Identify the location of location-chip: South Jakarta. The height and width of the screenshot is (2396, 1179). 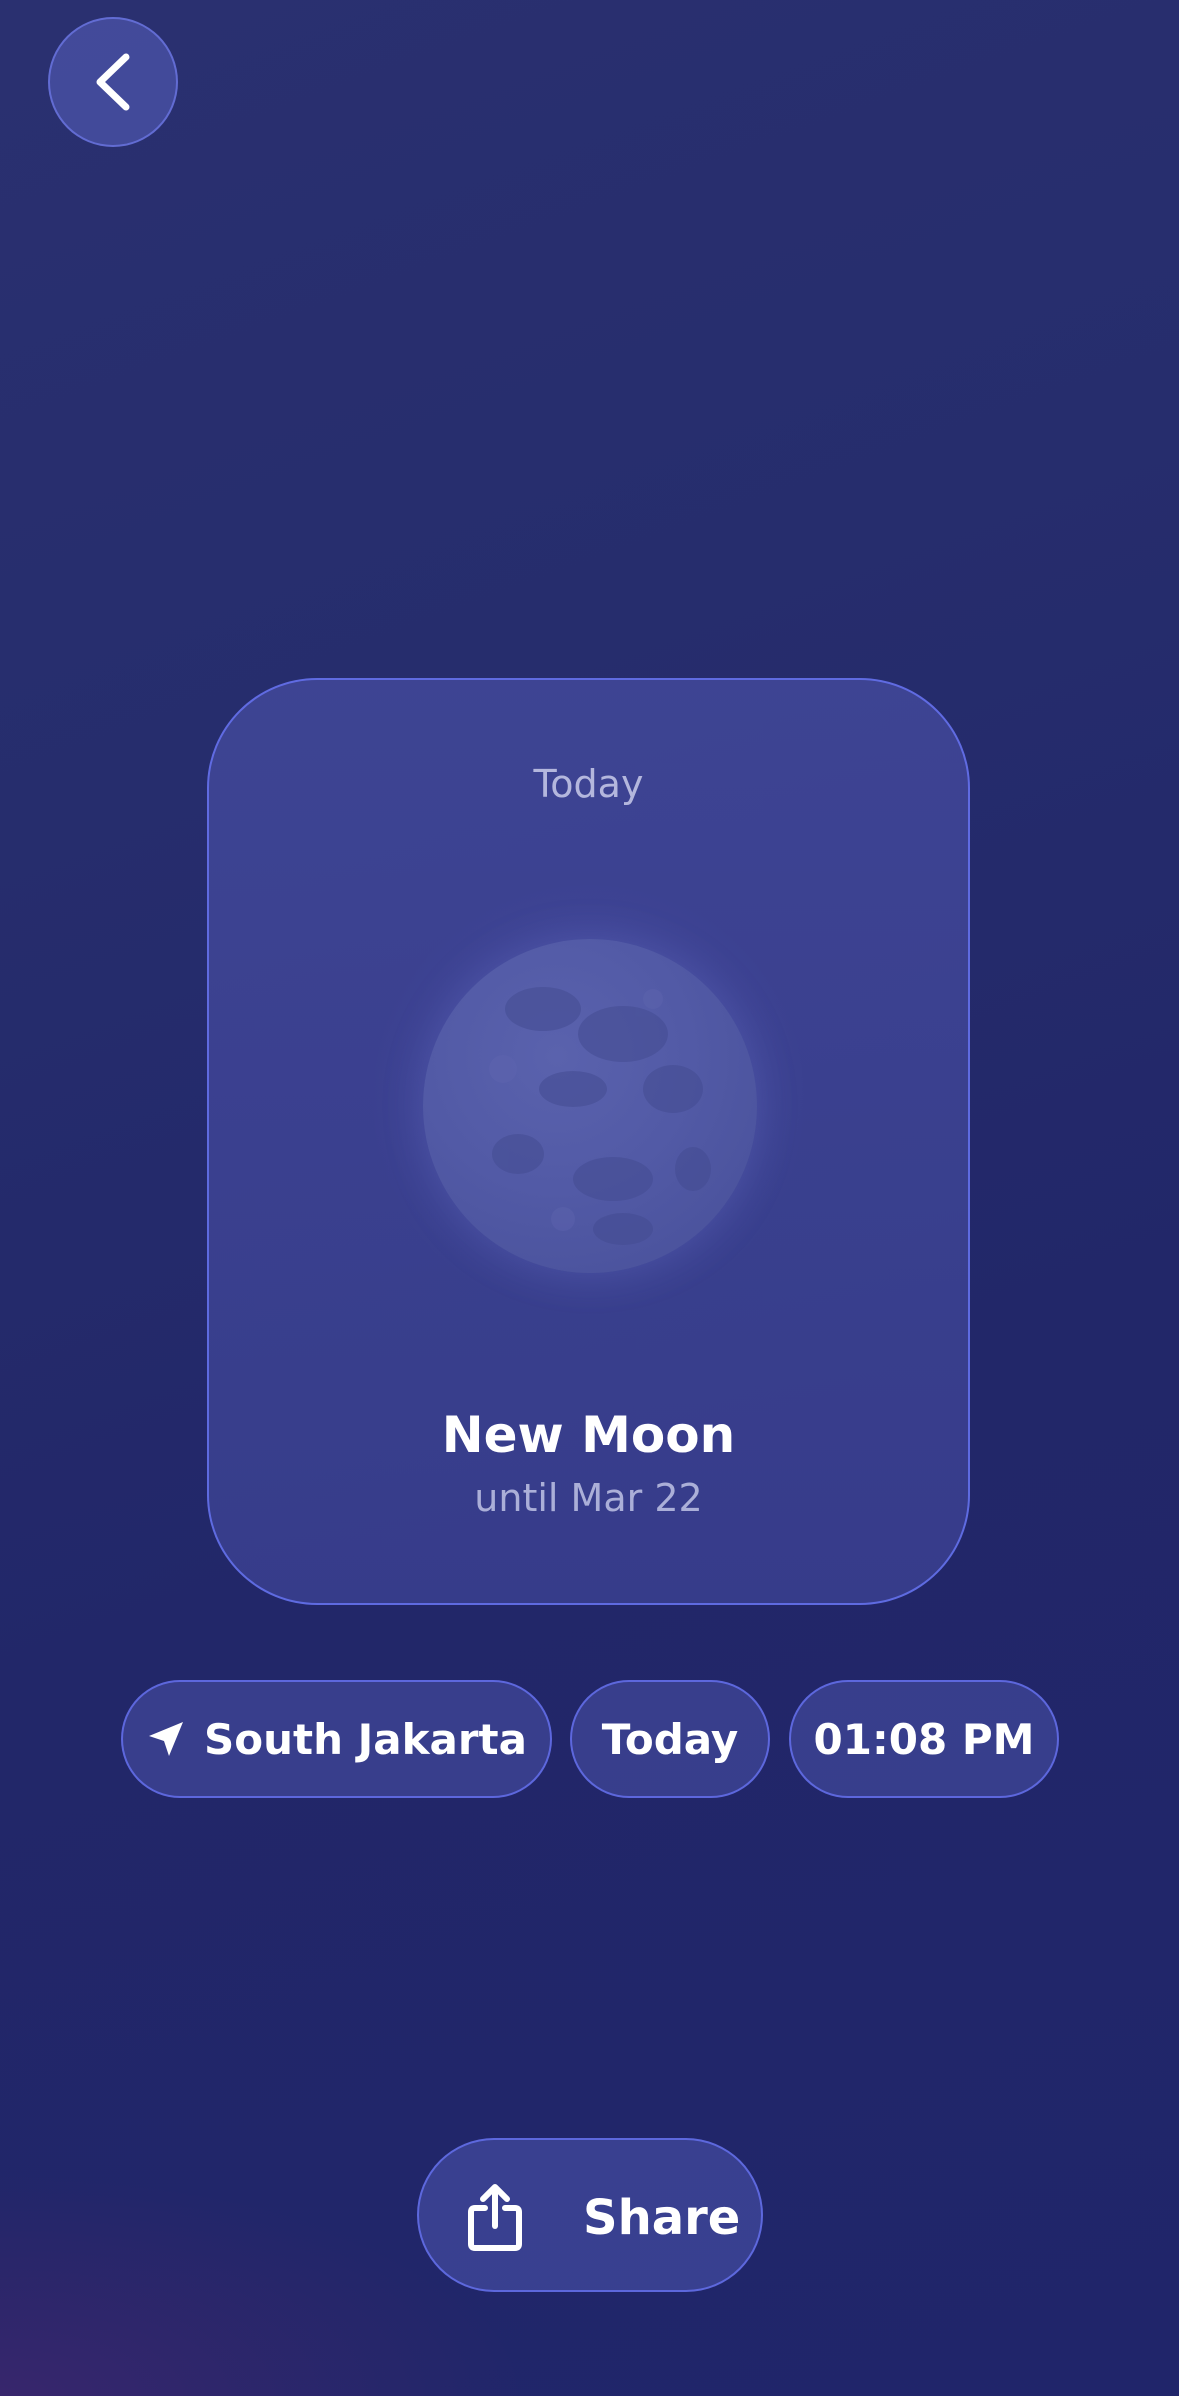
(336, 1739).